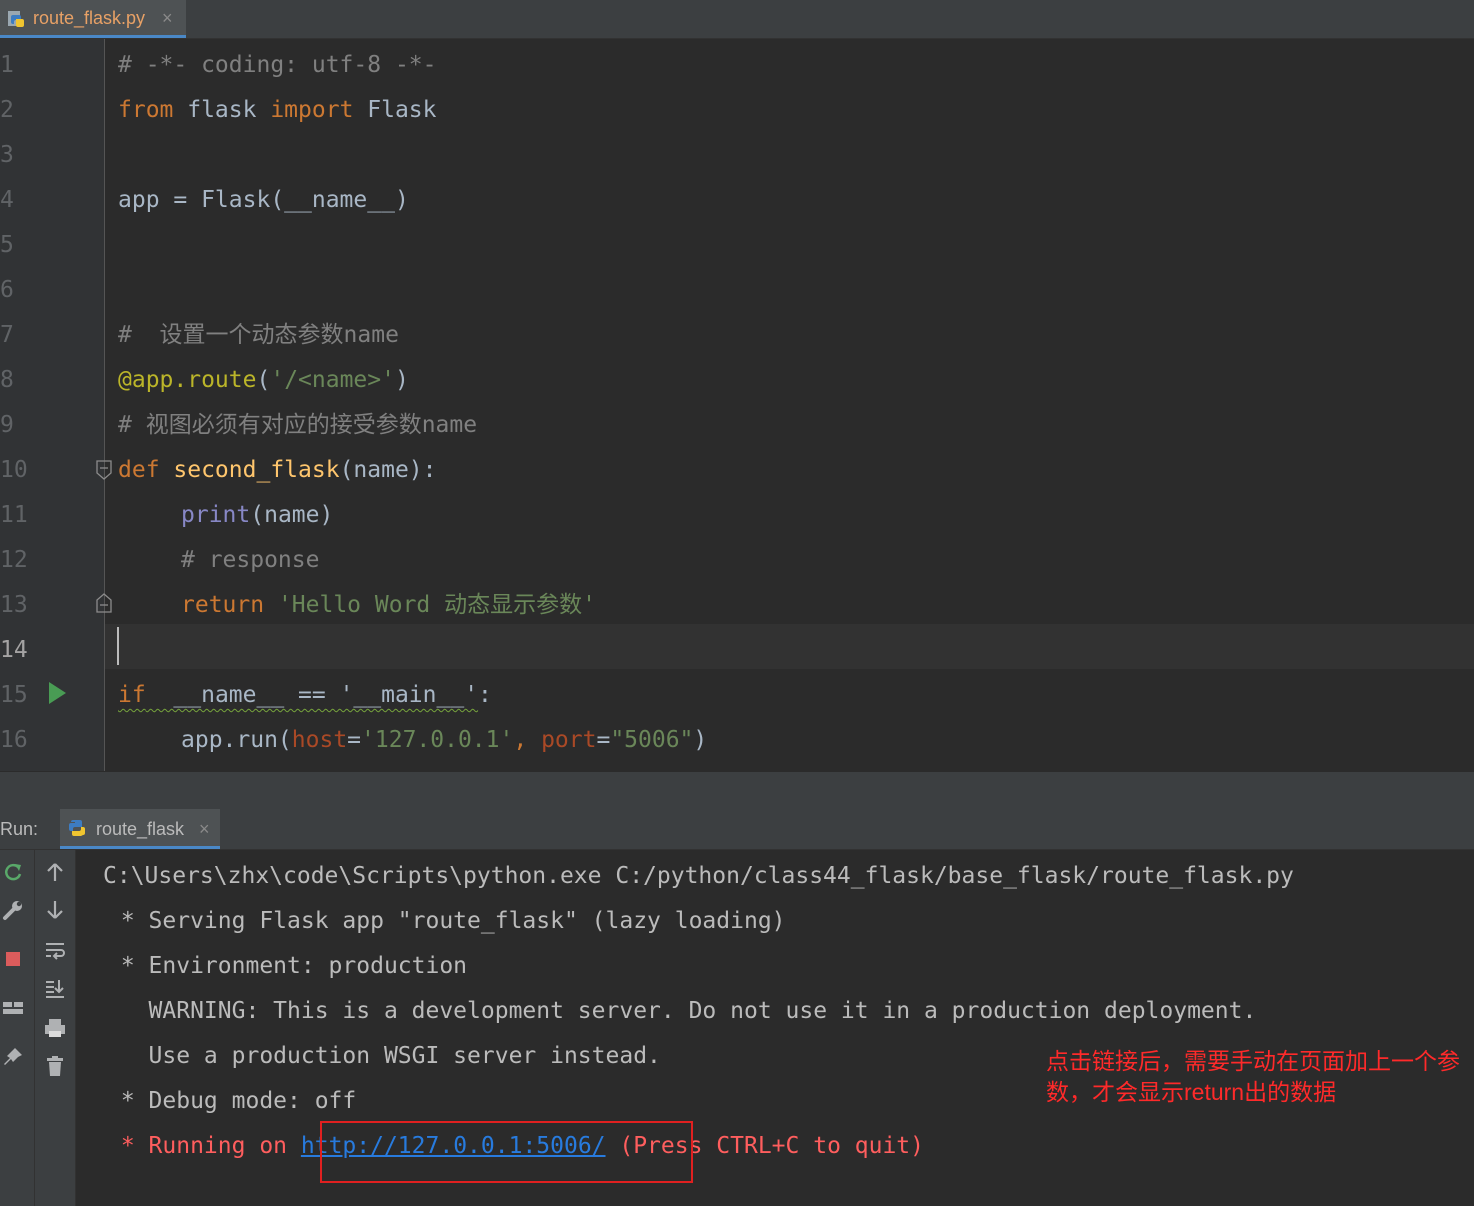 The height and width of the screenshot is (1206, 1474). What do you see at coordinates (216, 515) in the screenshot?
I see `builtin: print` at bounding box center [216, 515].